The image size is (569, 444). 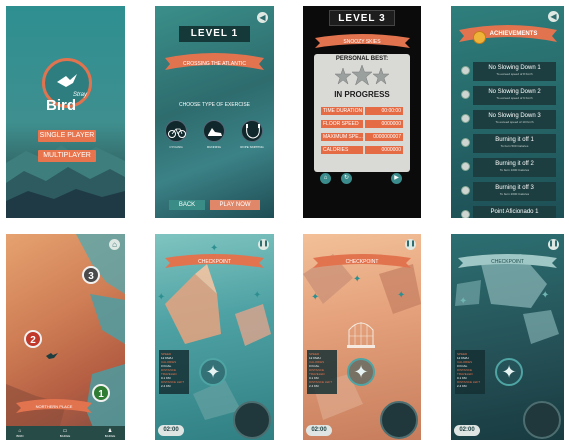 What do you see at coordinates (514, 68) in the screenshot?
I see `achievement-title: No Slowing Down 1` at bounding box center [514, 68].